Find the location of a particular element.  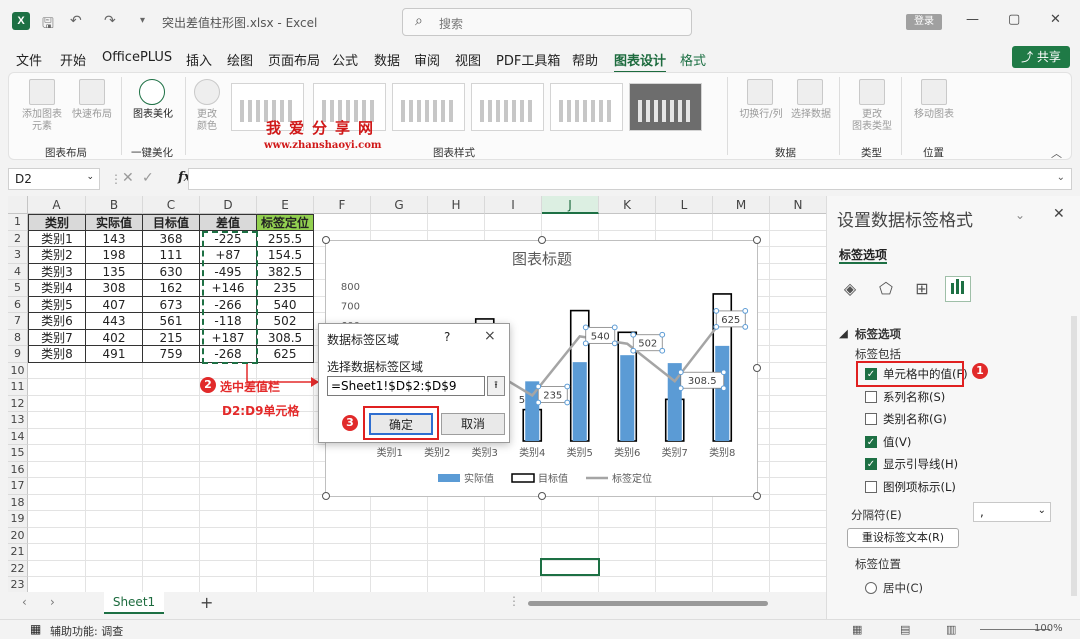

row-header-10: 10 is located at coordinates (18, 370).